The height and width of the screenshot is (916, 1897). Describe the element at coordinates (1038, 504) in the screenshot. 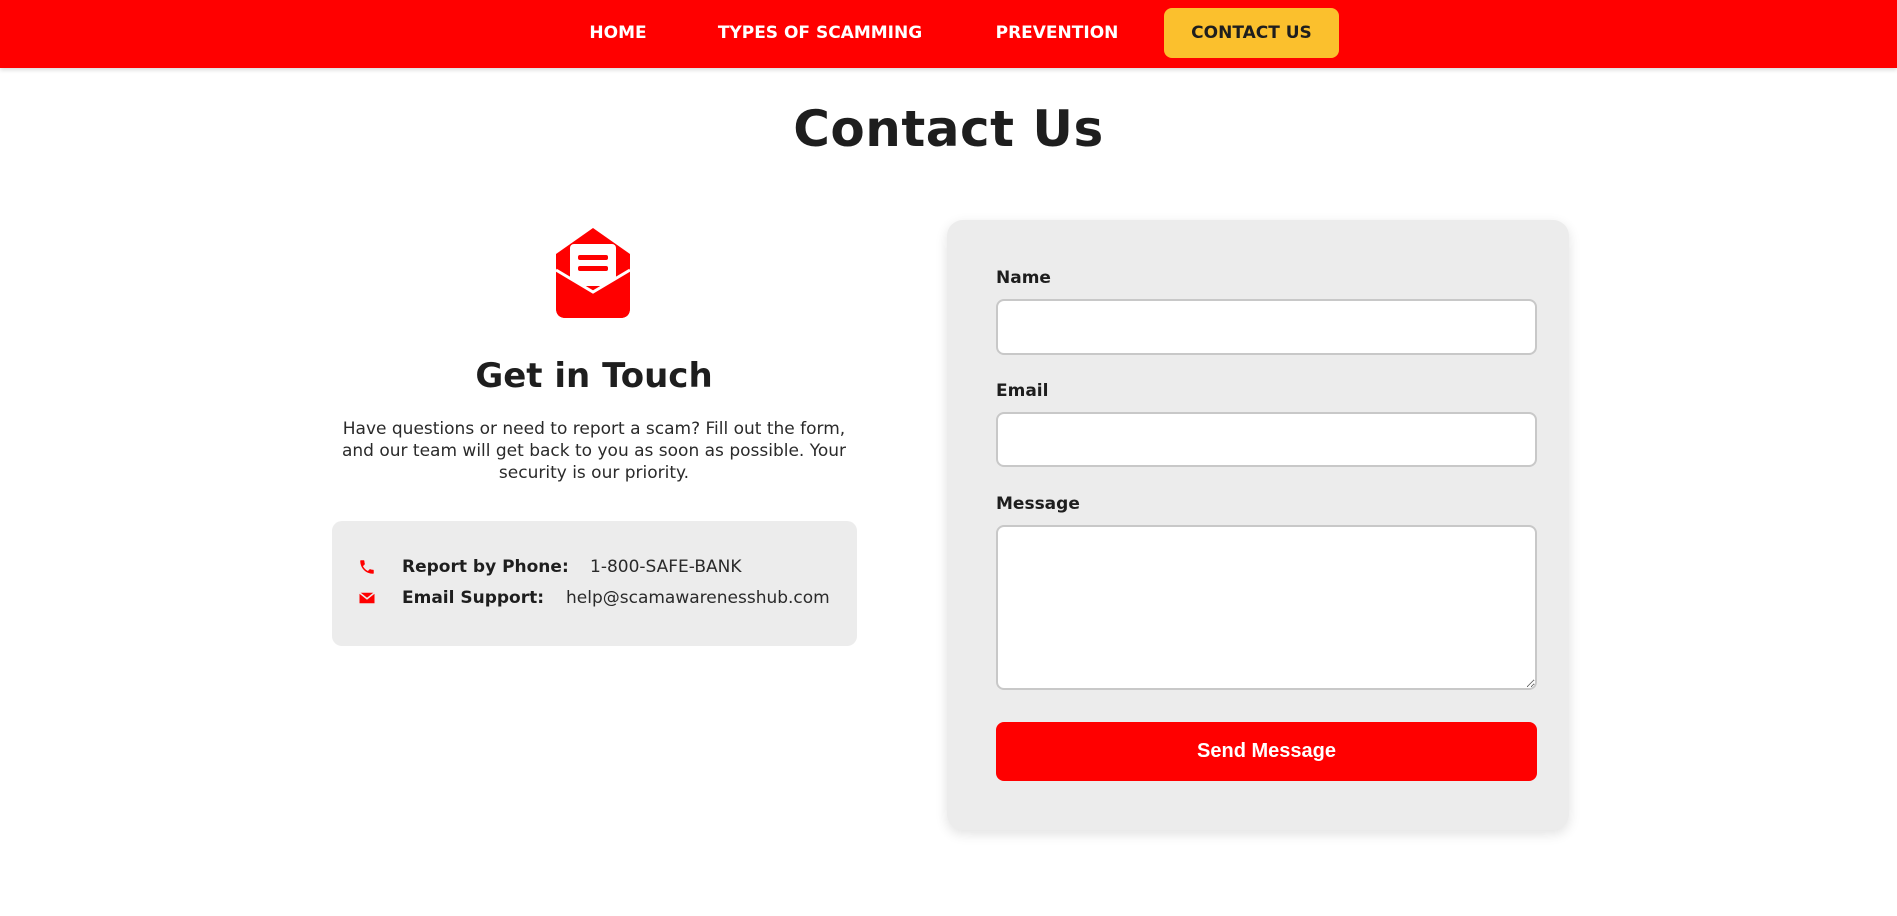

I see `message-label: Message` at that location.